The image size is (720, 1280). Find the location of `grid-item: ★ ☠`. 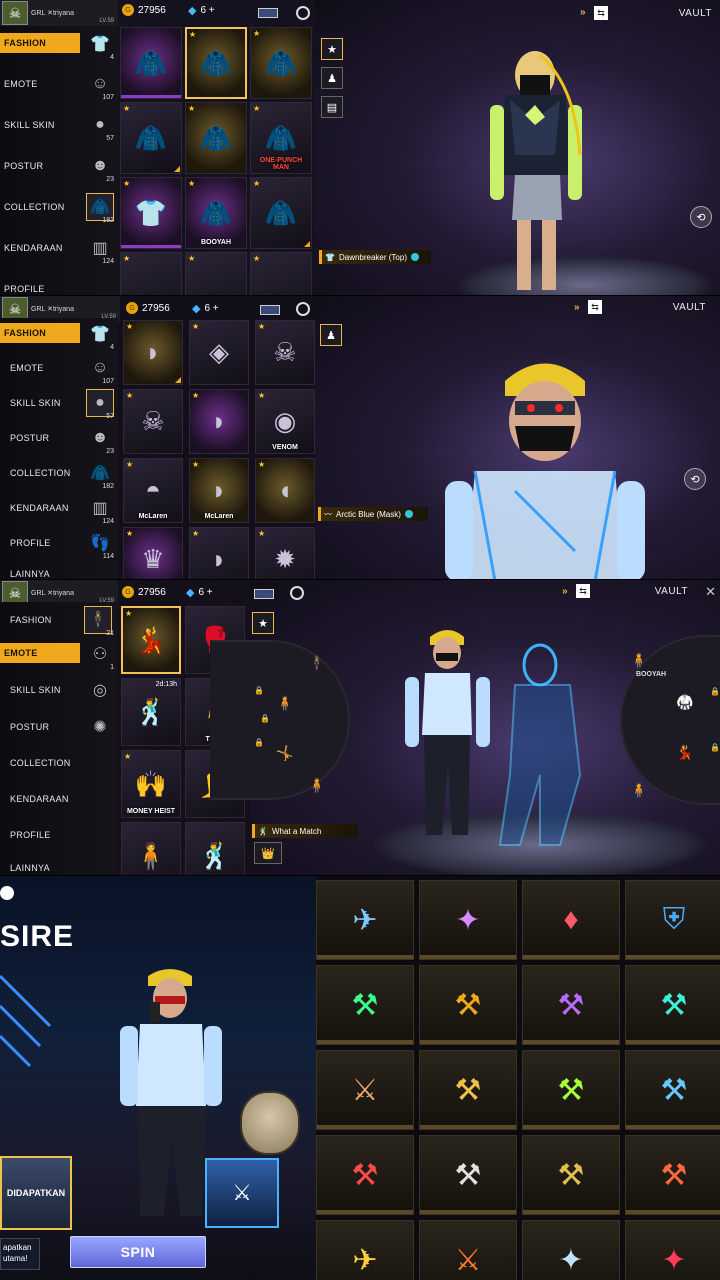

grid-item: ★ ☠ is located at coordinates (153, 421).